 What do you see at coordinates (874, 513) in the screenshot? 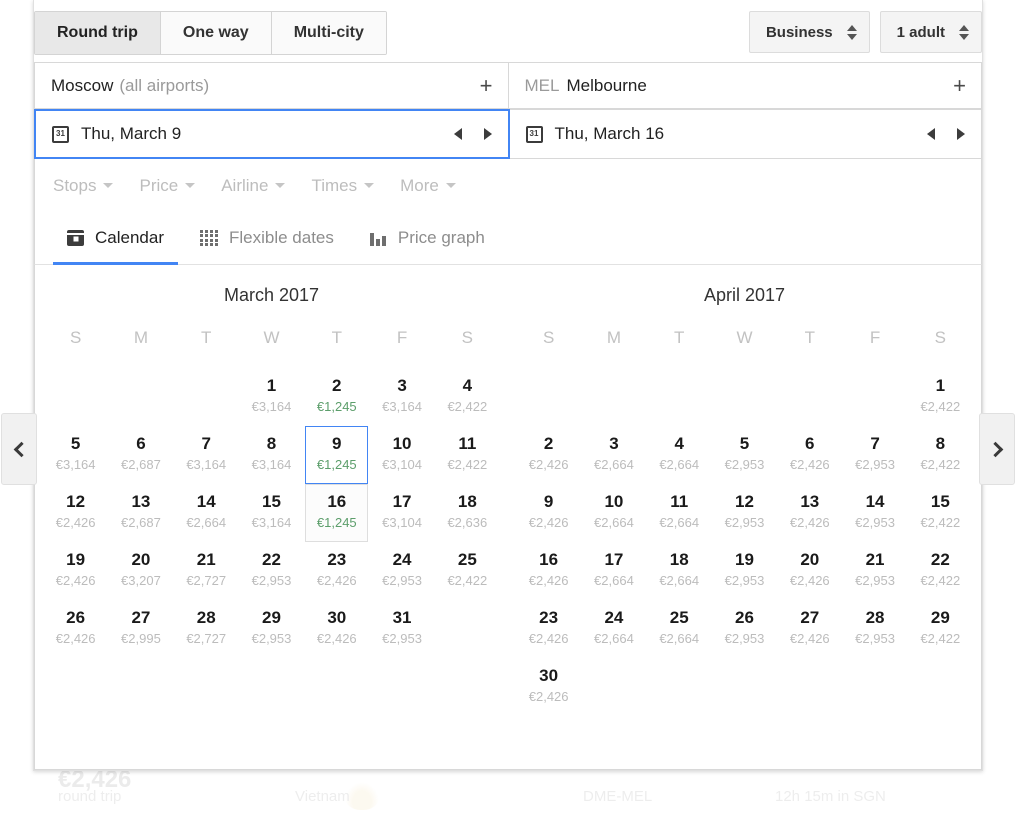
I see `calendar-day-cell: 14 €2,953` at bounding box center [874, 513].